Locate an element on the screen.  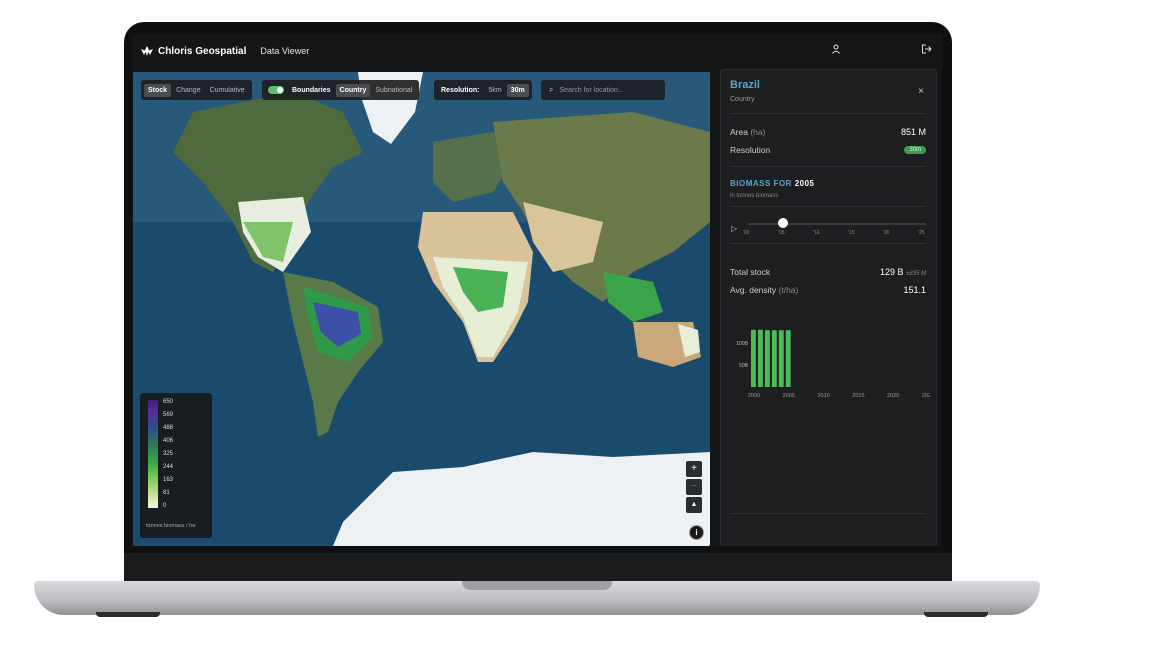
tab-subnational: Subnational is located at coordinates (393, 90).